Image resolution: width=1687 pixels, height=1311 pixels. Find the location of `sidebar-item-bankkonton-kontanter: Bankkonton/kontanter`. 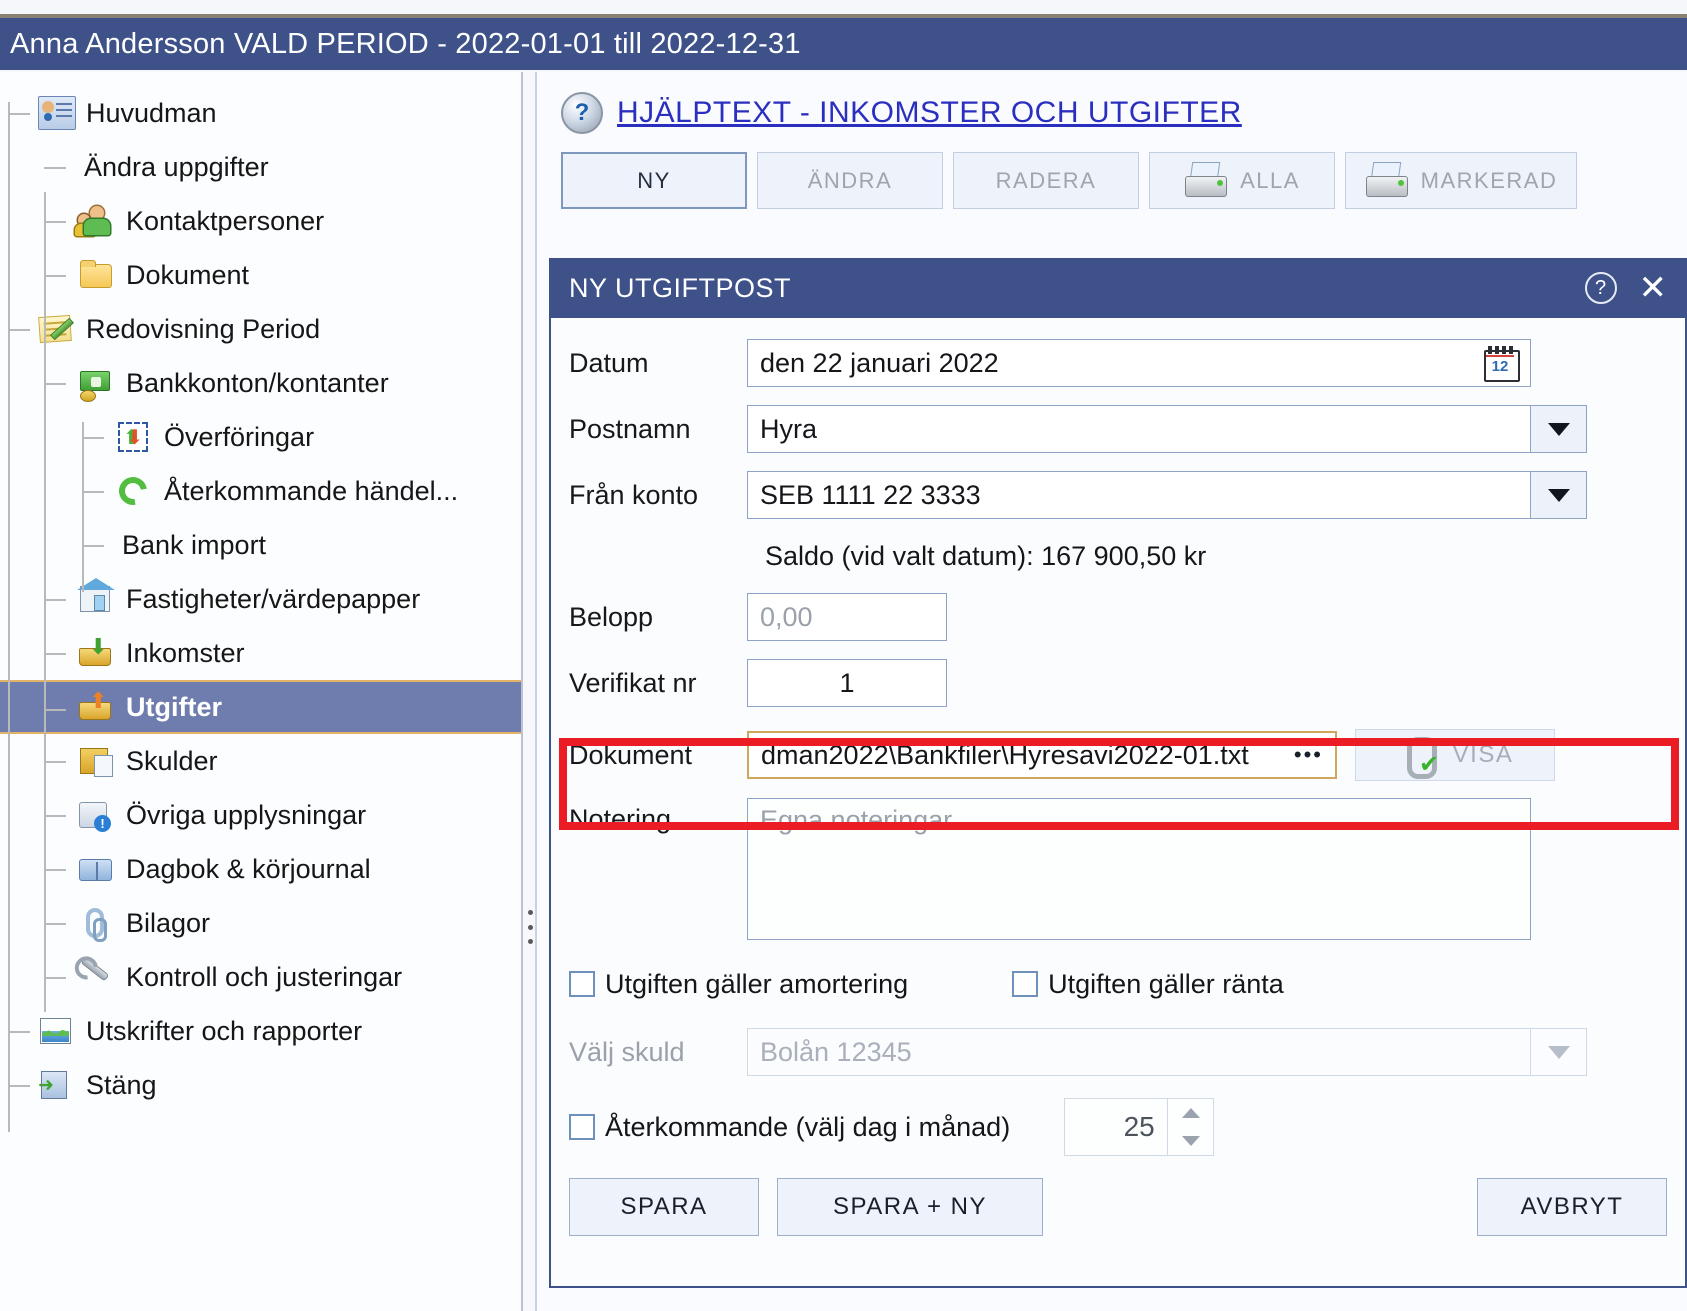

sidebar-item-bankkonton-kontanter: Bankkonton/kontanter is located at coordinates (260, 383).